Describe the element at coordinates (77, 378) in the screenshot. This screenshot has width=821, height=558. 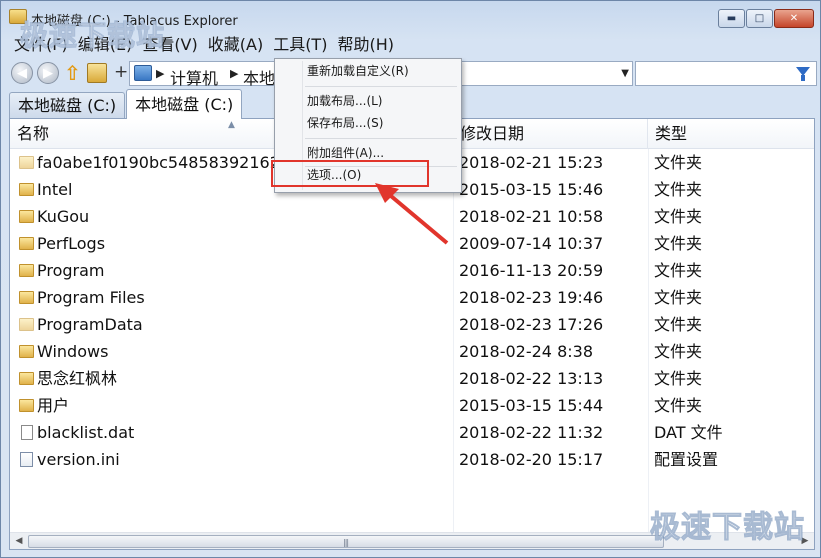
I see `file-name: 思念红枫林` at that location.